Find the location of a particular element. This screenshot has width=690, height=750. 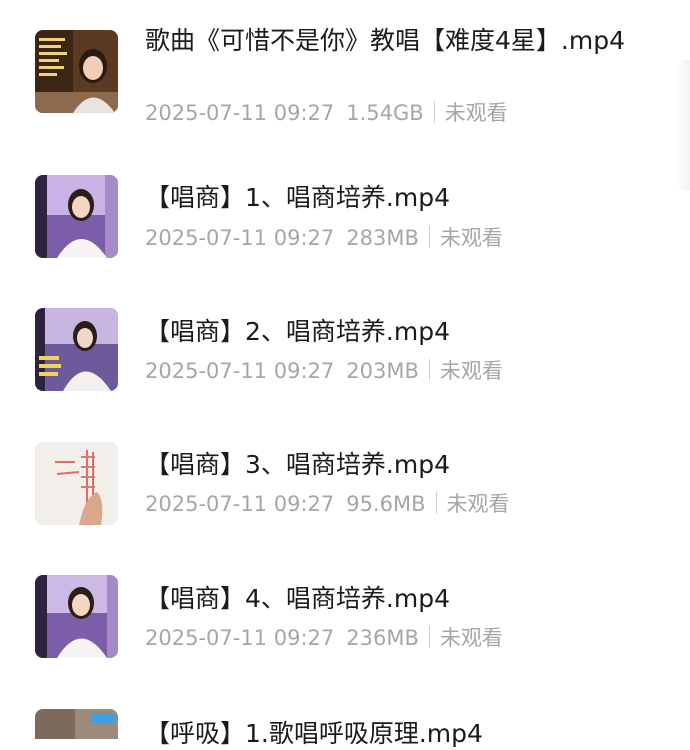

file-size: 283MB is located at coordinates (382, 238).